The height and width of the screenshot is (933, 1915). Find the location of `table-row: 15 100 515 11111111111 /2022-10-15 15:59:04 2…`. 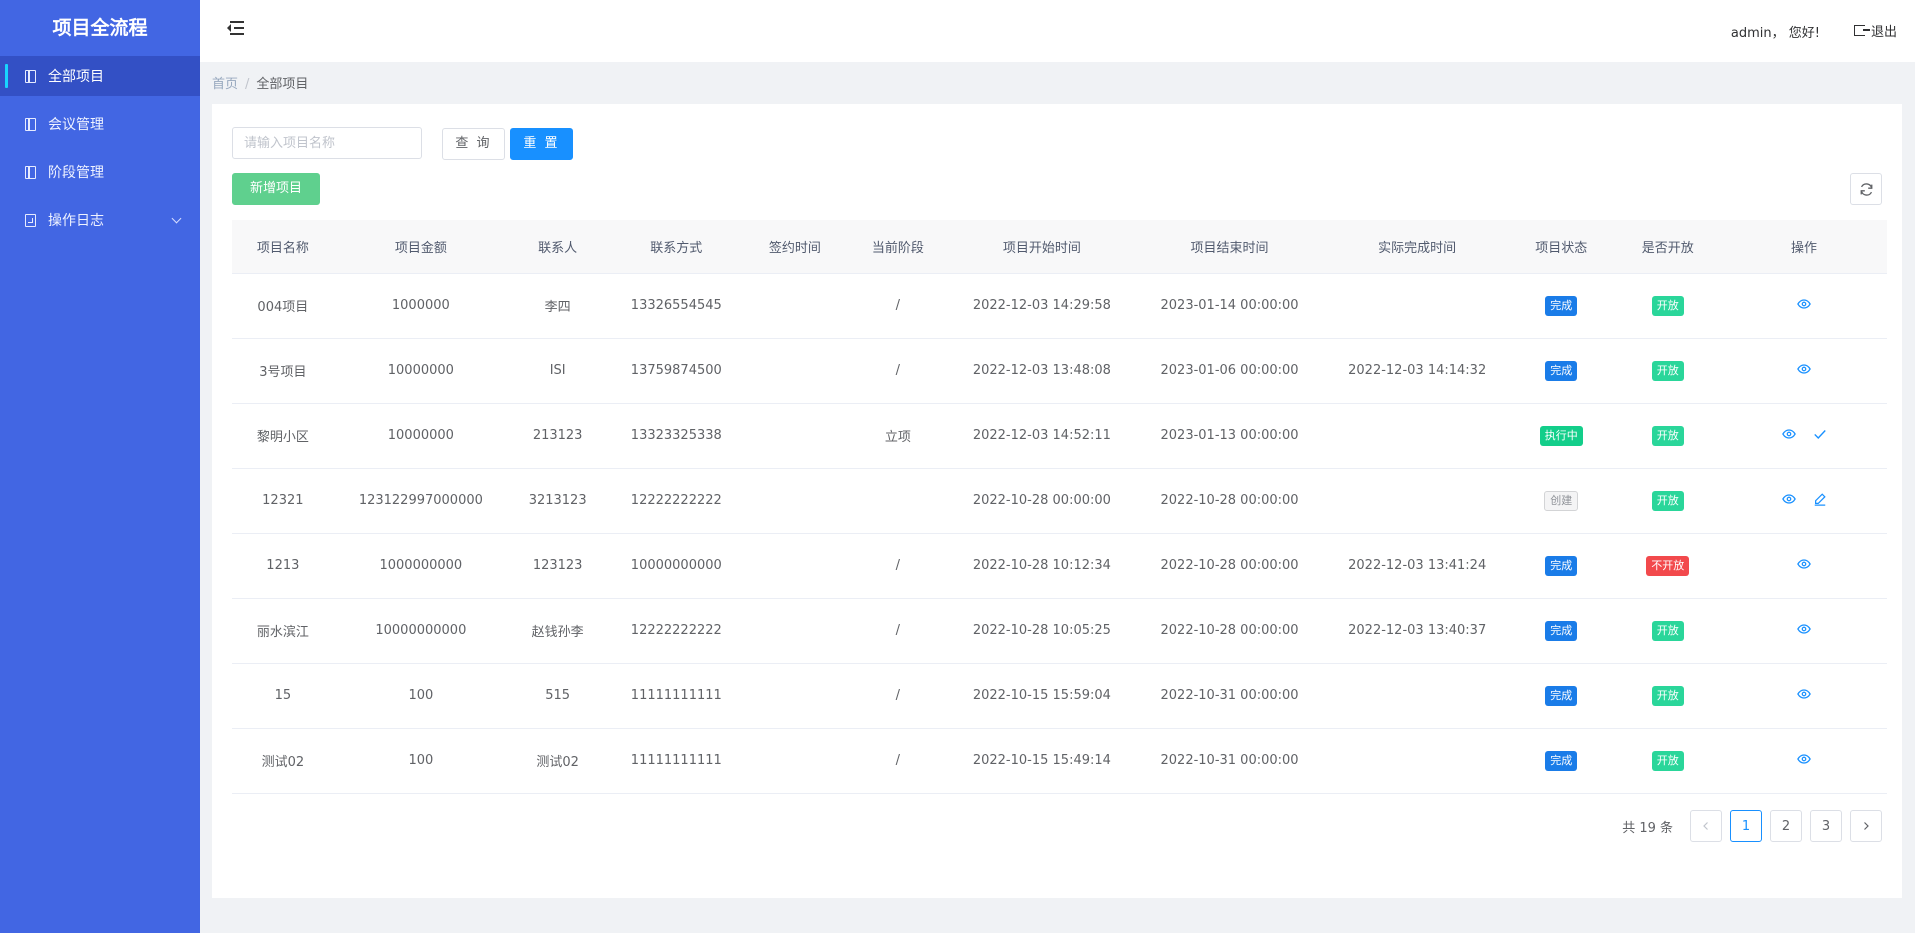

table-row: 15 100 515 11111111111 /2022-10-15 15:59:04 2… is located at coordinates (1059, 696).